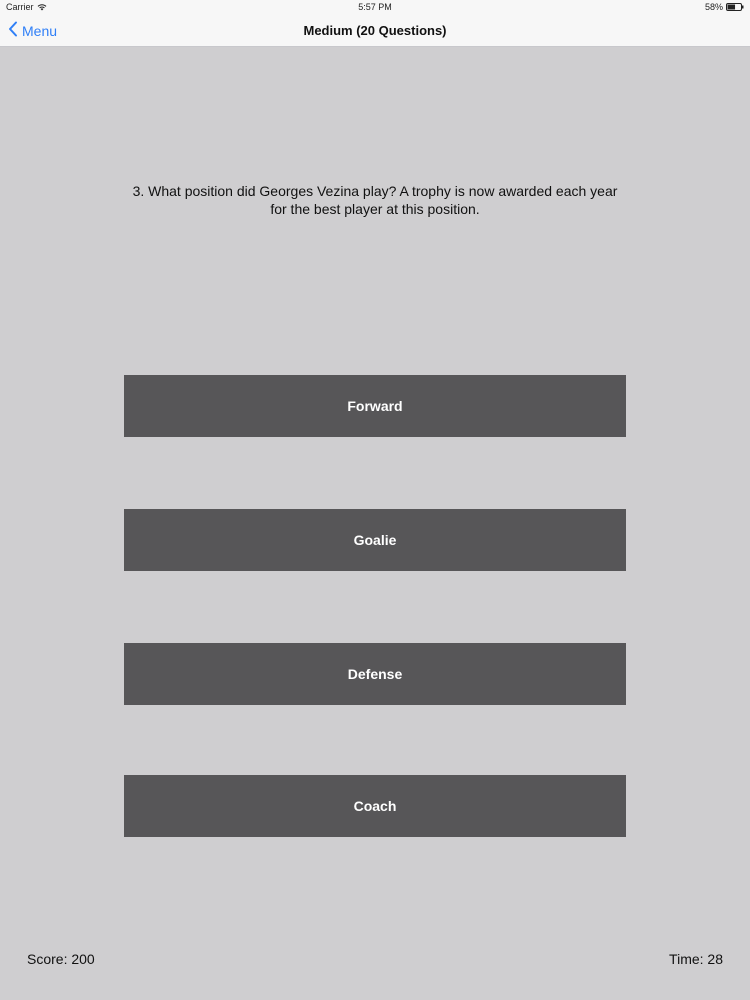 The image size is (750, 1000). I want to click on timer-label: Time: 28, so click(696, 959).